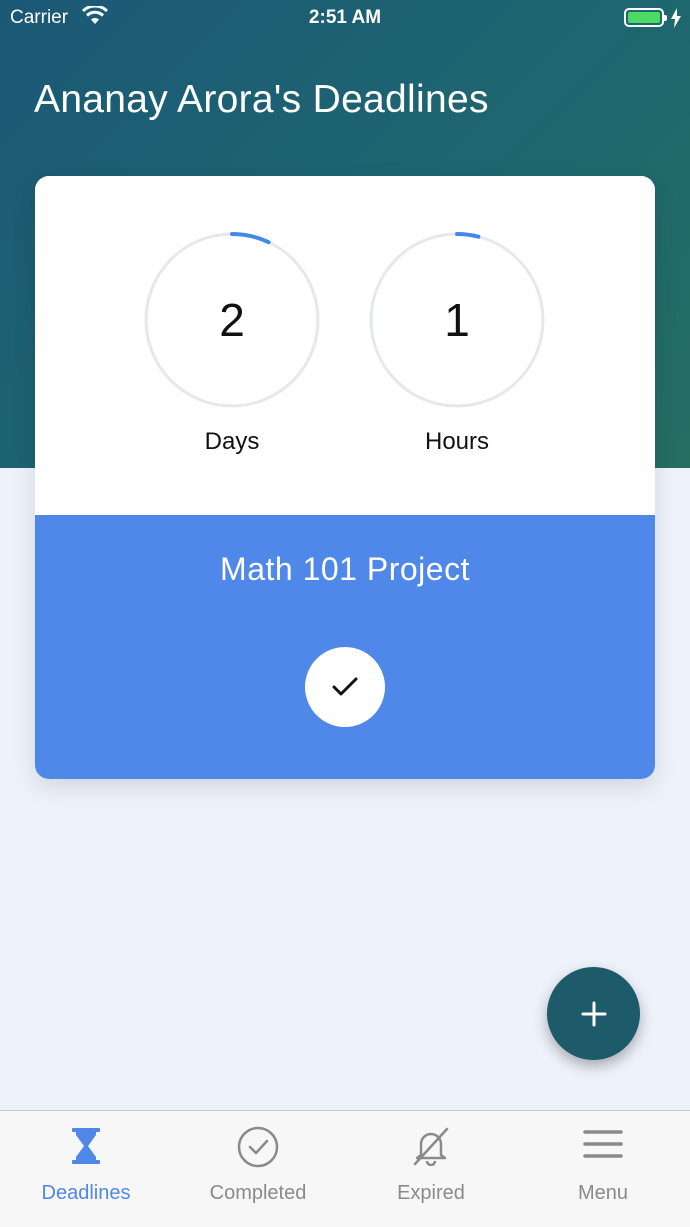  Describe the element at coordinates (603, 1144) in the screenshot. I see `hamburger-menu-icon` at that location.